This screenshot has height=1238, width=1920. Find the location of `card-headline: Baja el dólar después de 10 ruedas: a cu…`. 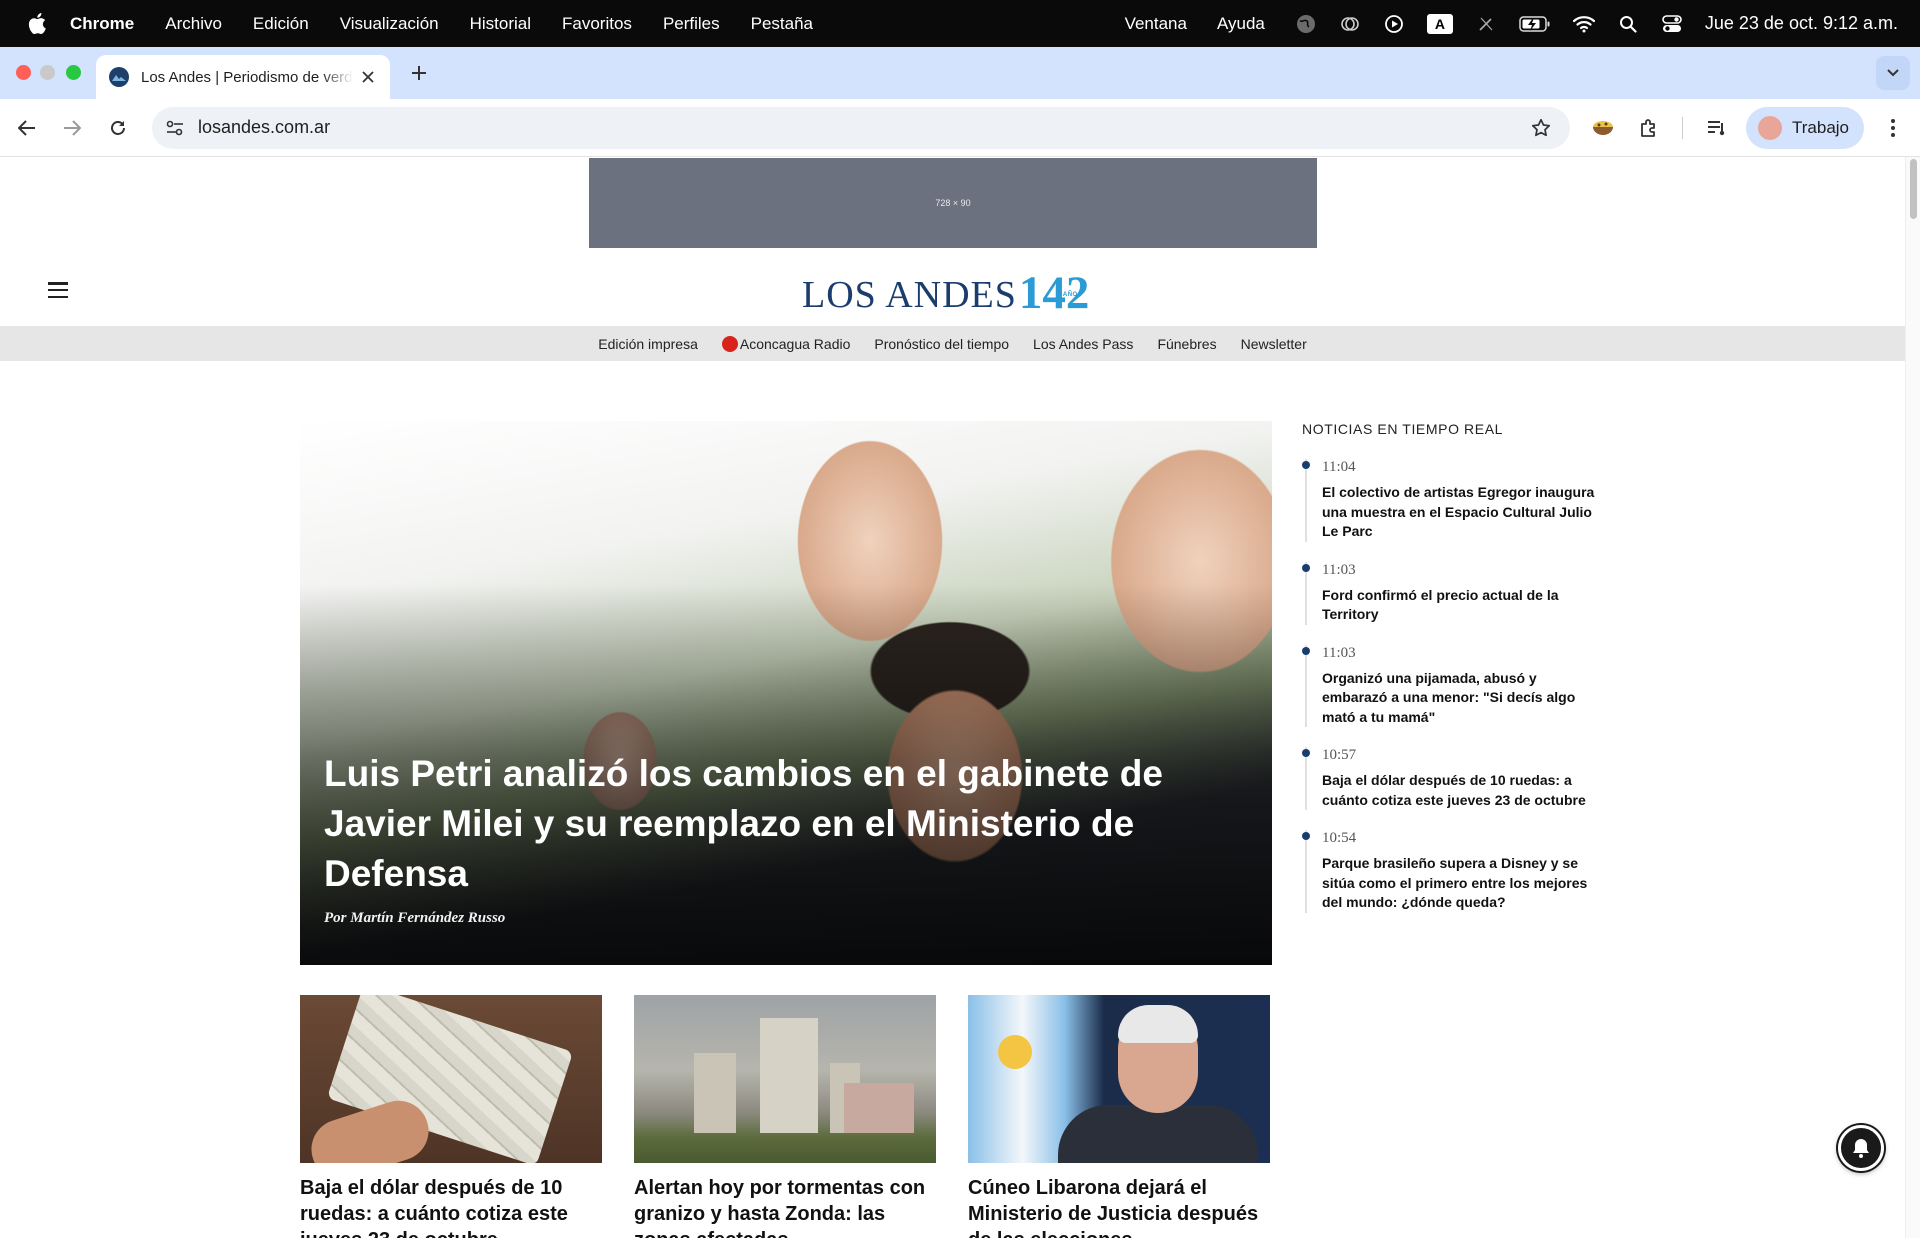

card-headline: Baja el dólar después de 10 ruedas: a cu… is located at coordinates (451, 1206).